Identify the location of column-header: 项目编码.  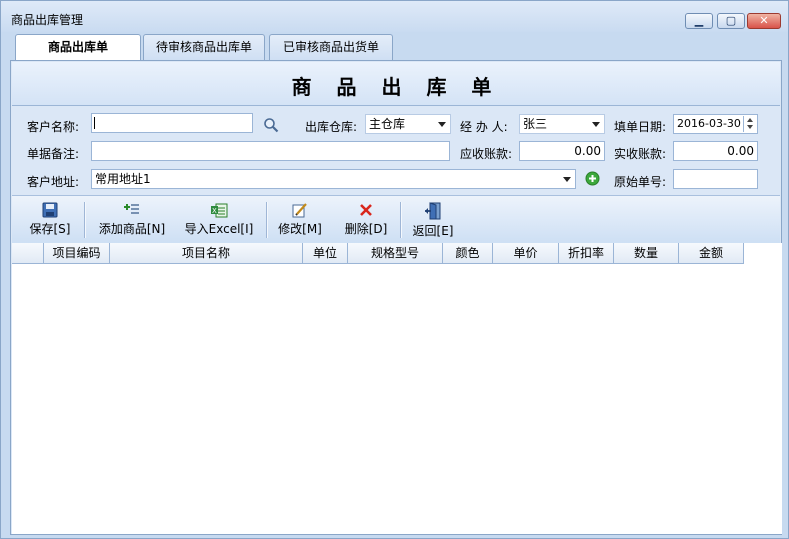
(77, 253).